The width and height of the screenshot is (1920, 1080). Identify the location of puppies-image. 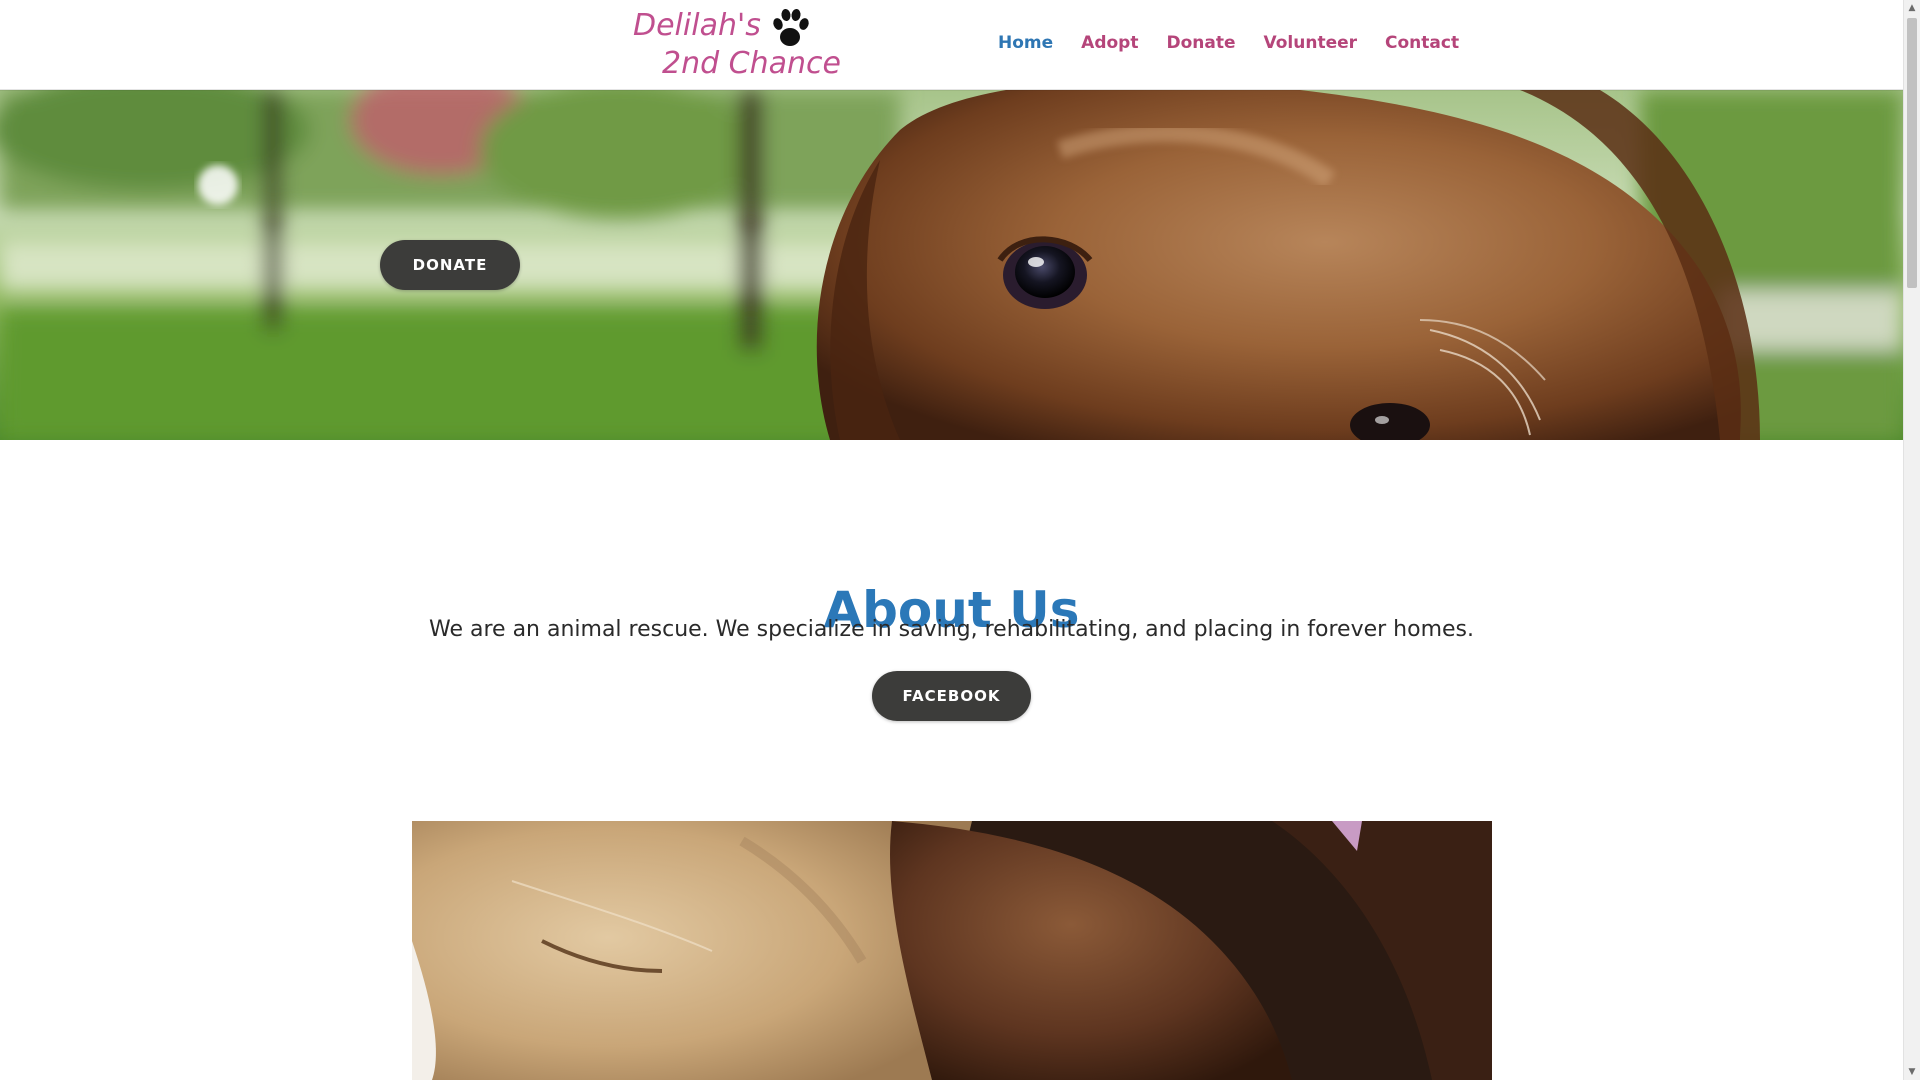
(952, 950).